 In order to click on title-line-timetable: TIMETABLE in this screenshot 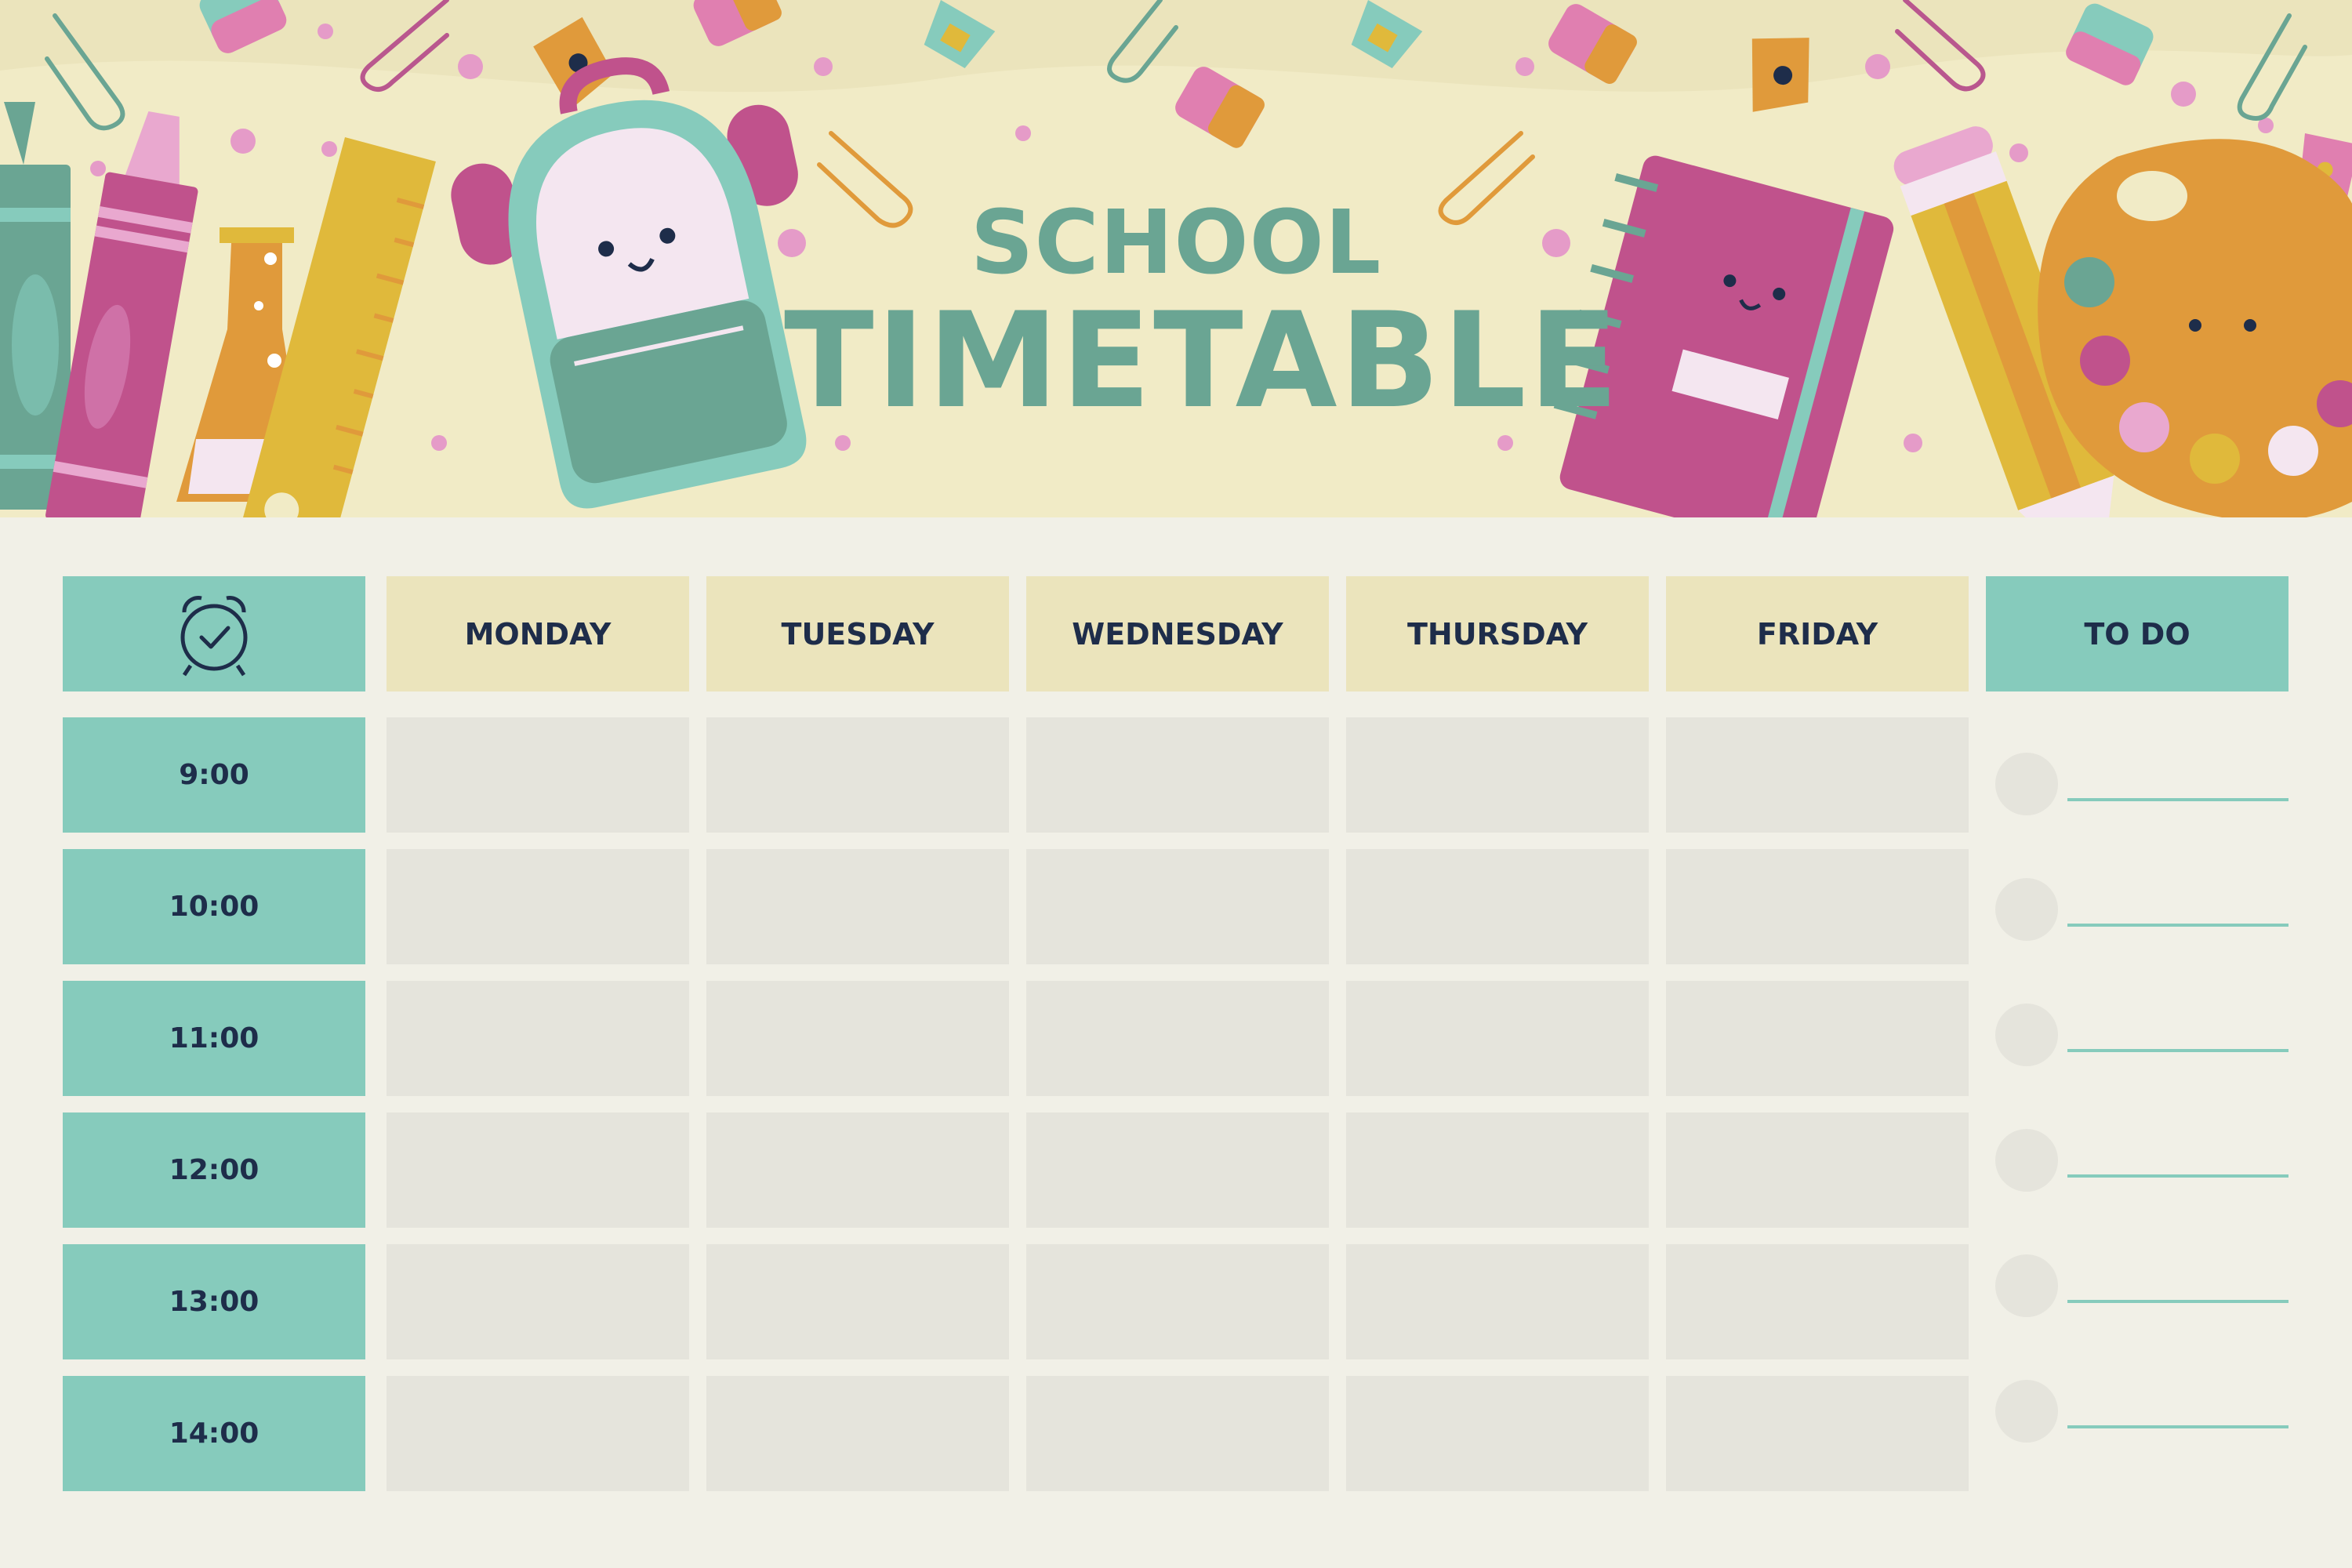, I will do `click(1202, 360)`.